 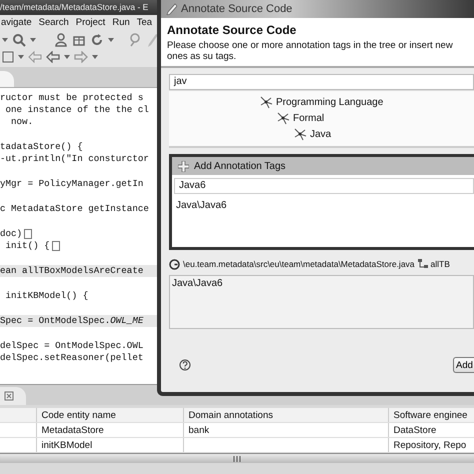 I want to click on dialog-title: Annotate Source Code, so click(x=236, y=9).